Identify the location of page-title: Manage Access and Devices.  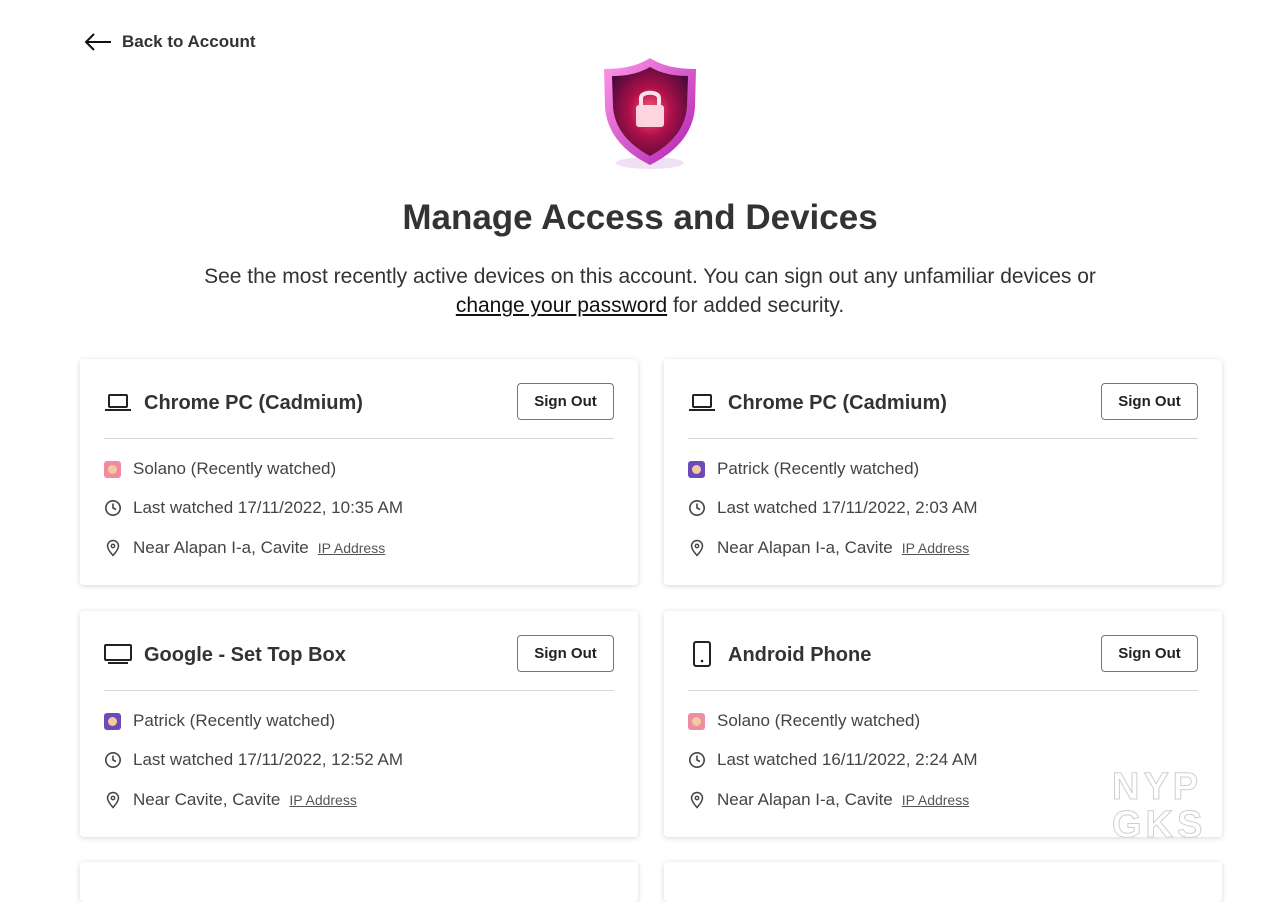
(640, 217).